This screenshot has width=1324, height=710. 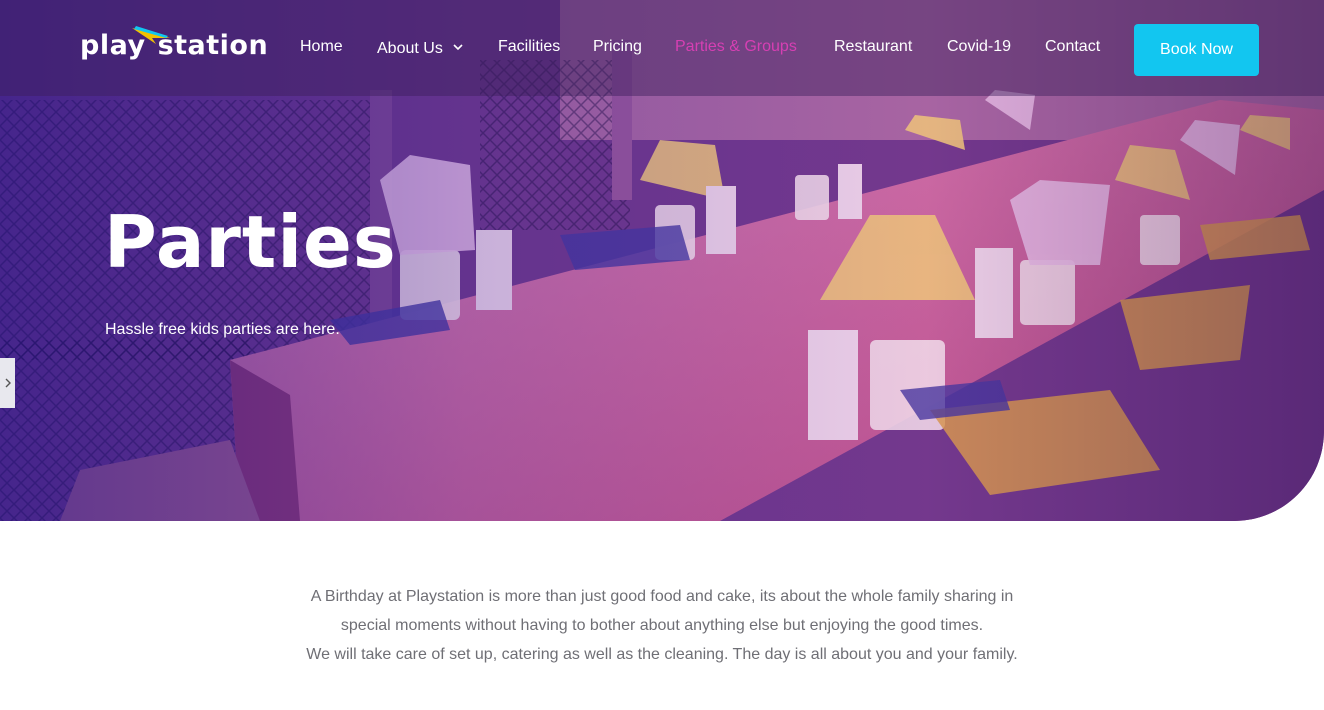 I want to click on nav-item-home: Home, so click(x=321, y=47).